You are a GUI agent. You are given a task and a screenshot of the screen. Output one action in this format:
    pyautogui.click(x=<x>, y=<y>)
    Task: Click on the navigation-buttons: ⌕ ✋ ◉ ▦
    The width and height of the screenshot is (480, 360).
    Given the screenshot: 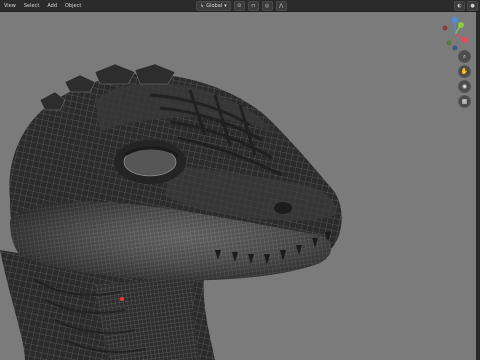 What is the action you would take?
    pyautogui.click(x=464, y=79)
    